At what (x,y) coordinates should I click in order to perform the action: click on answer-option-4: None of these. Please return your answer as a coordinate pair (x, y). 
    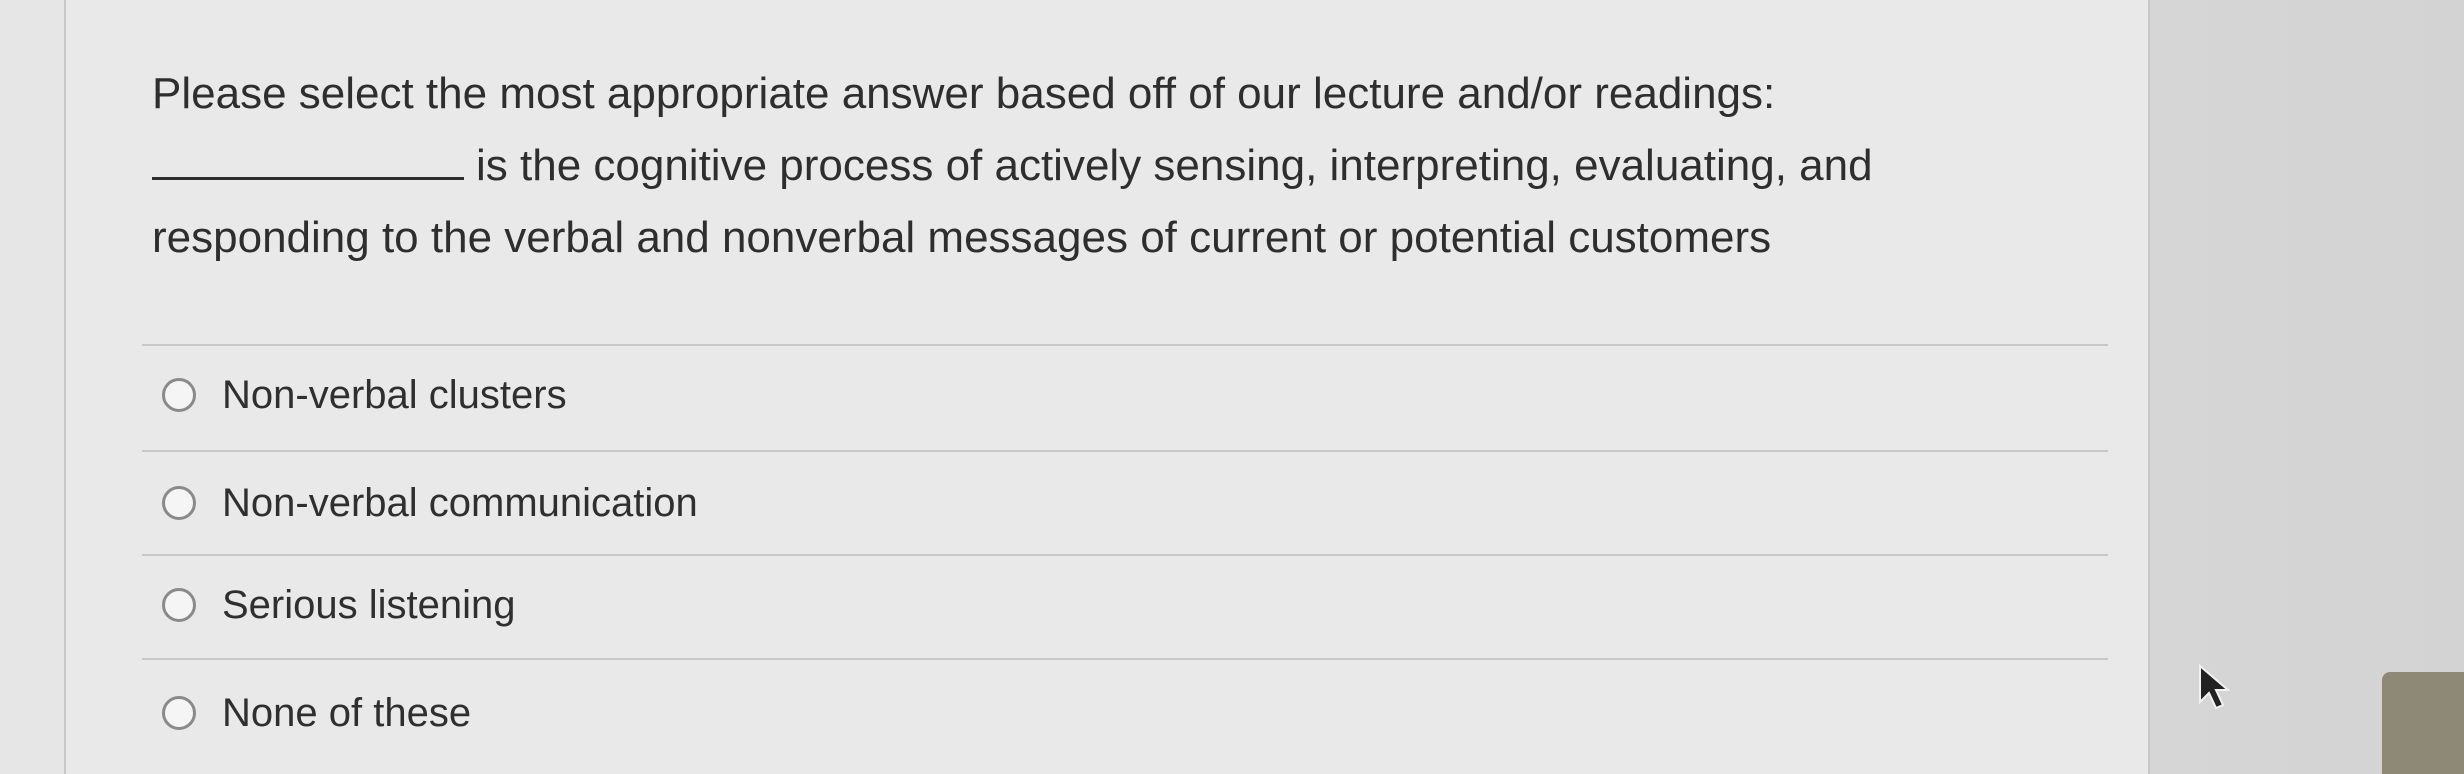
    Looking at the image, I should click on (316, 713).